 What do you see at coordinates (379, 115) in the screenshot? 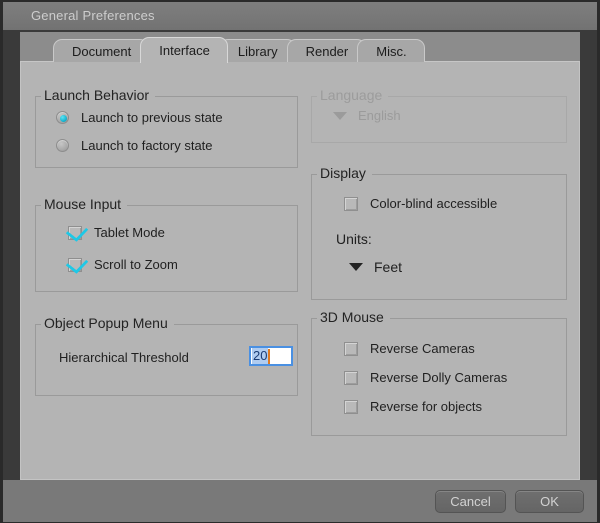
I see `language-dropdown-value: English` at bounding box center [379, 115].